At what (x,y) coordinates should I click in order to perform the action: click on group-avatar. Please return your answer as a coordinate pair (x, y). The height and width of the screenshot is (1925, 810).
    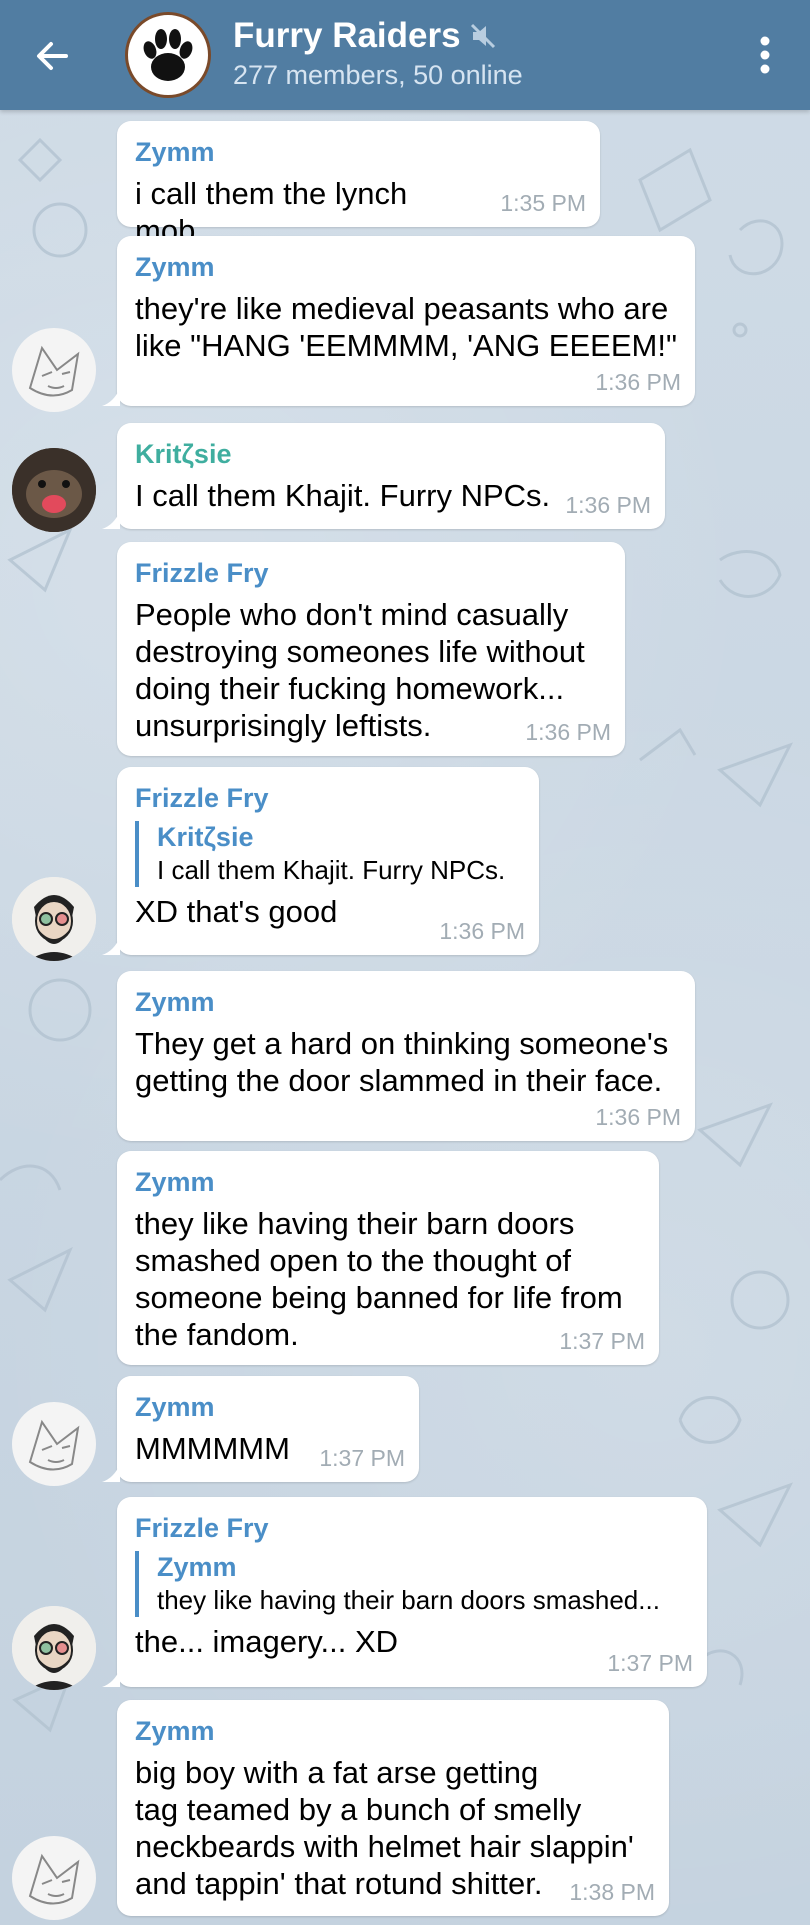
    Looking at the image, I should click on (168, 55).